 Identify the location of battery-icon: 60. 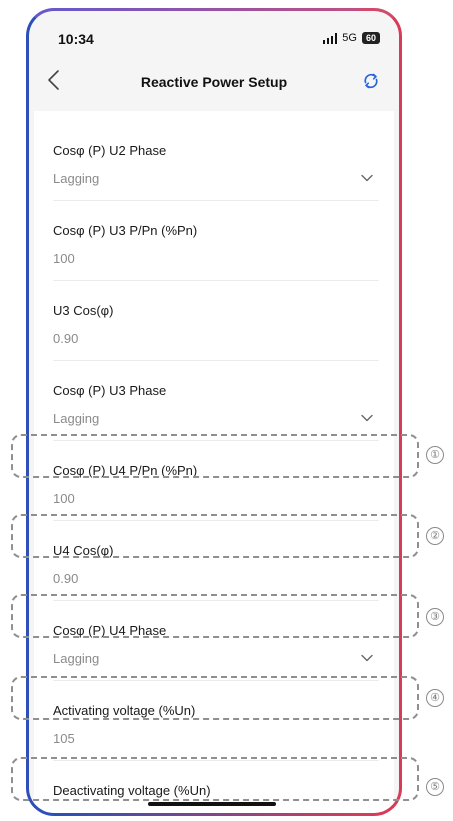
(370, 38).